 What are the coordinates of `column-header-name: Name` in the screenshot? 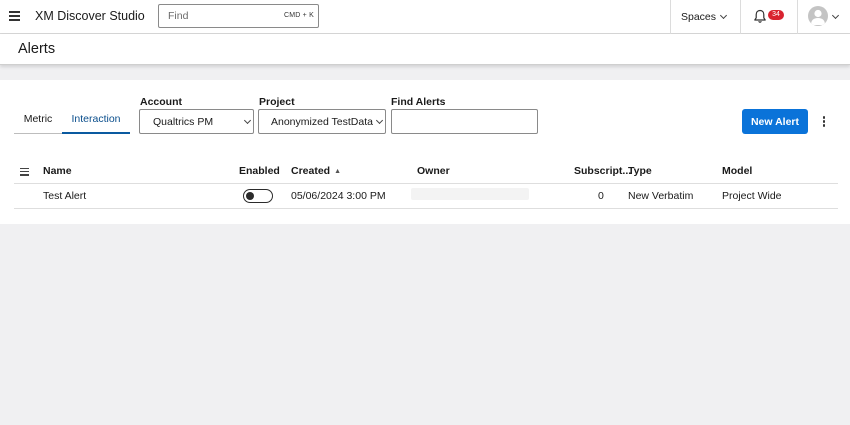 It's located at (57, 171).